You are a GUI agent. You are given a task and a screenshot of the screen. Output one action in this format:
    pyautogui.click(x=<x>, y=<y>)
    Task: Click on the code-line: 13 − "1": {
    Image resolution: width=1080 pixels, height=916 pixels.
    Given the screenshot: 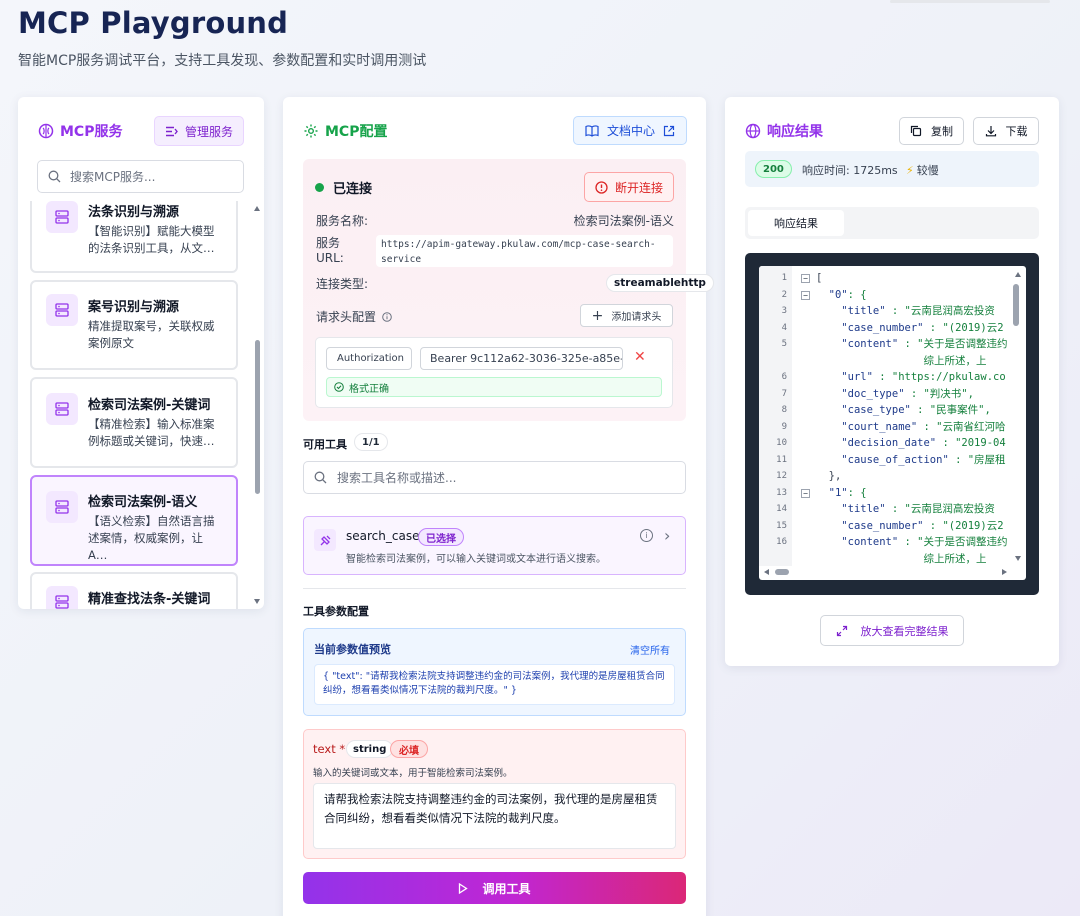 What is the action you would take?
    pyautogui.click(x=892, y=493)
    